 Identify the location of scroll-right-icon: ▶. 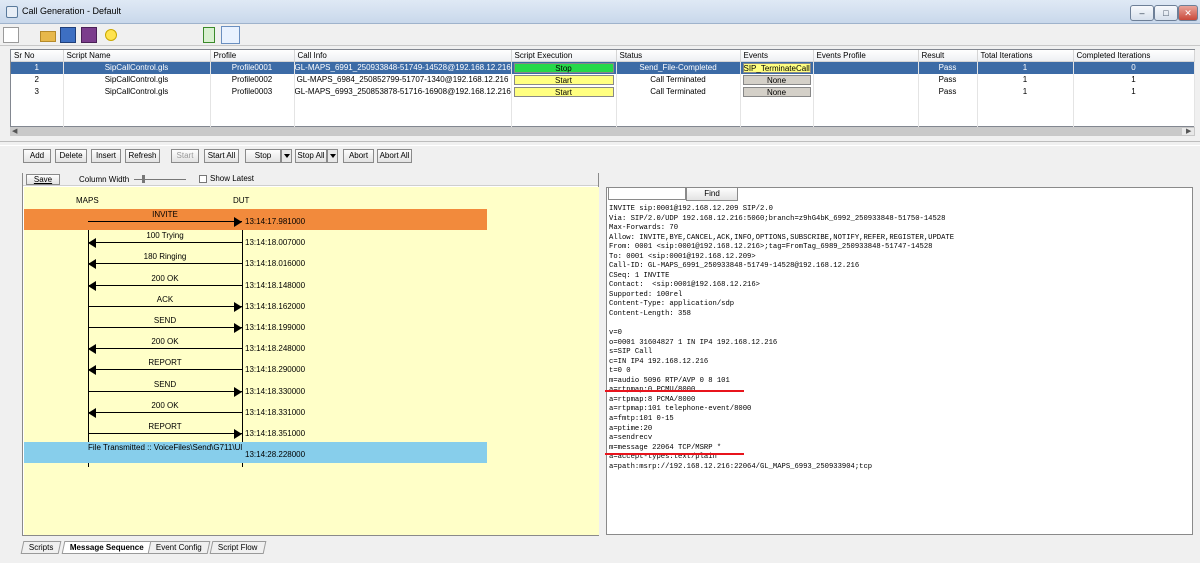
(1188, 131).